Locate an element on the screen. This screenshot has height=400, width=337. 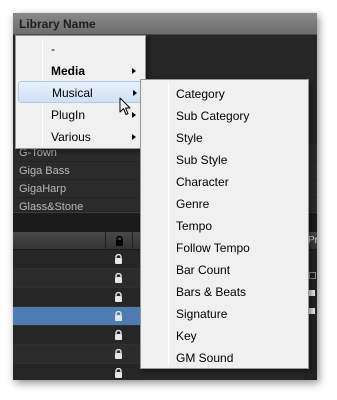
submenu-item-label: Bar Count is located at coordinates (203, 270).